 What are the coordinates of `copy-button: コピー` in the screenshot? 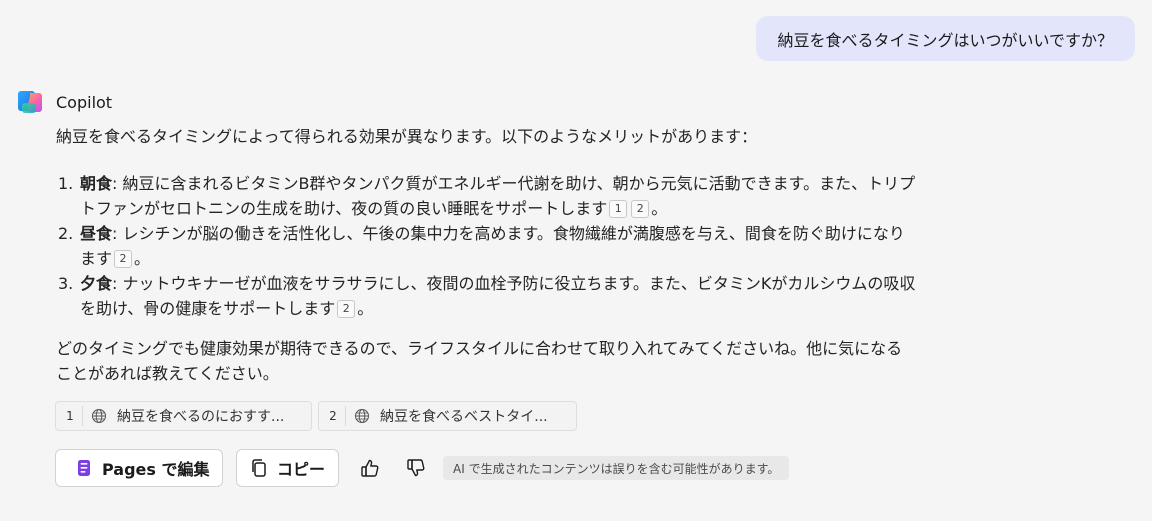 It's located at (287, 468).